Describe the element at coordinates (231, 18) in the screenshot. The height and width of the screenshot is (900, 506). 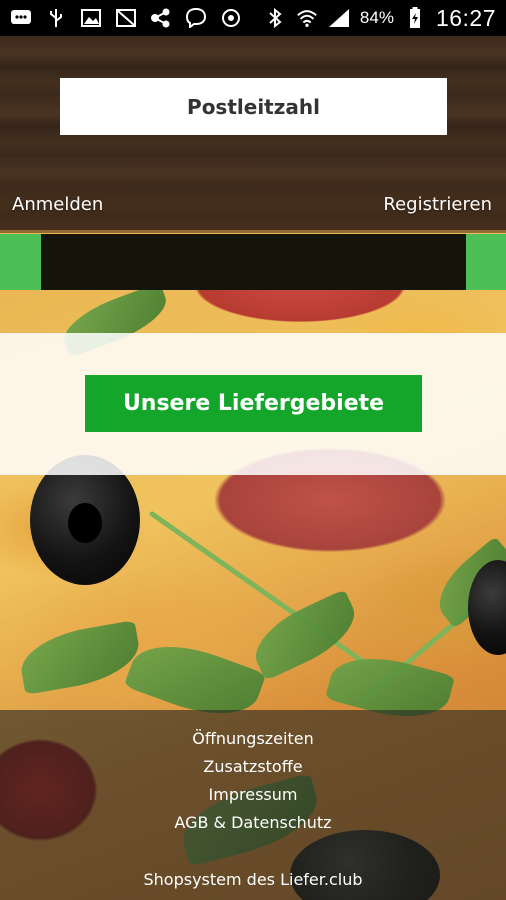
I see `shield-icon` at that location.